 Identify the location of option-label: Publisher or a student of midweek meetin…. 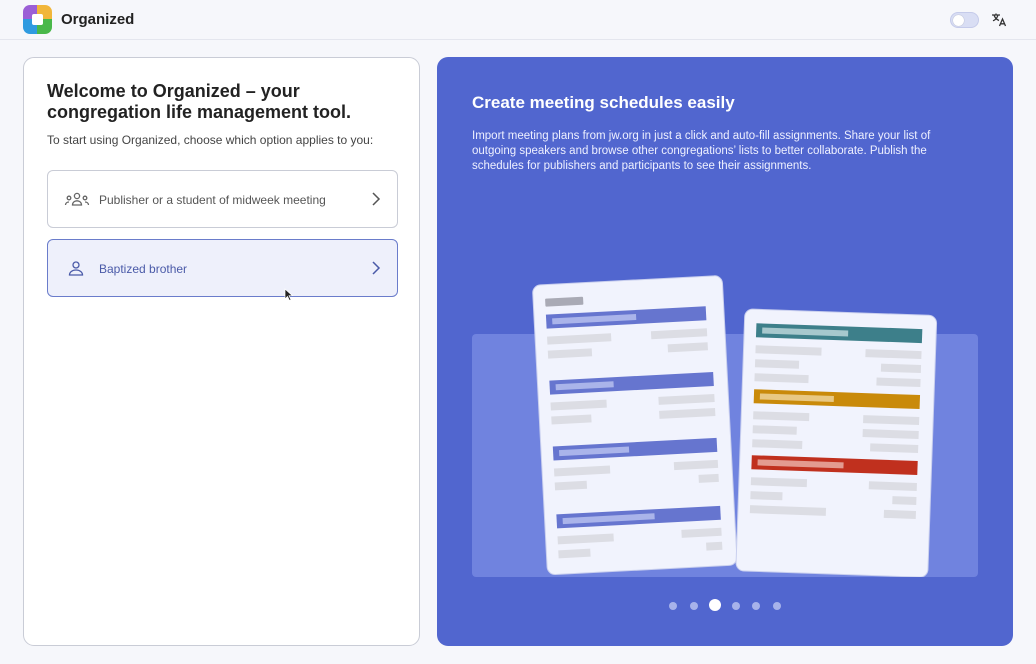
(212, 200).